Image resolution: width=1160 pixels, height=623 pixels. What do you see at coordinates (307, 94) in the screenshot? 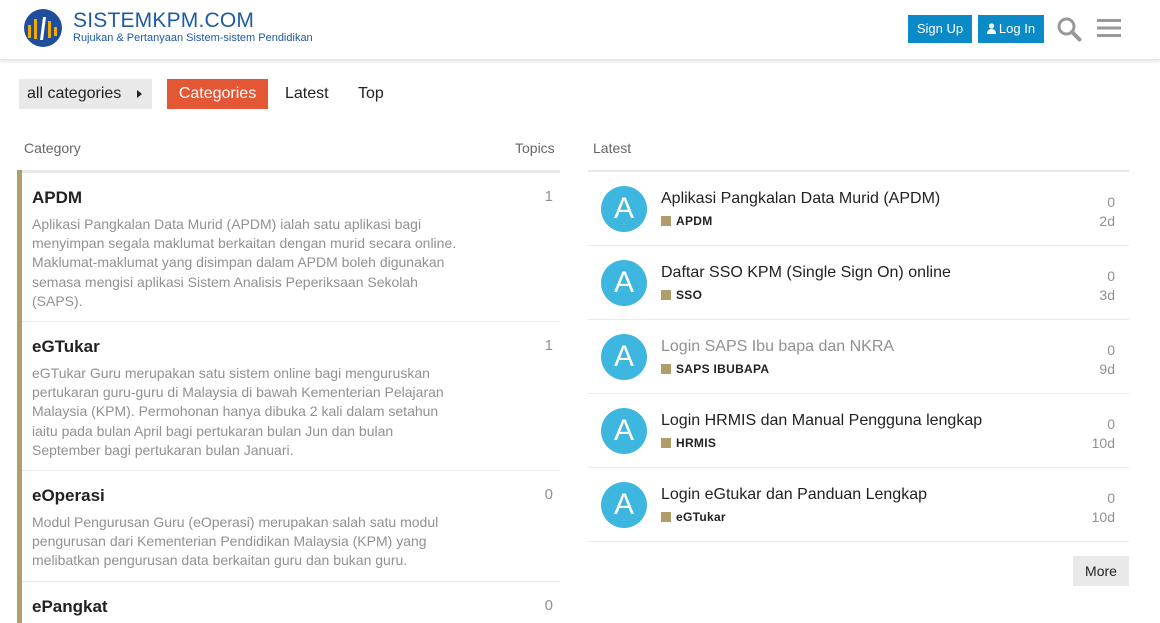
I see `tab-latest: Latest` at bounding box center [307, 94].